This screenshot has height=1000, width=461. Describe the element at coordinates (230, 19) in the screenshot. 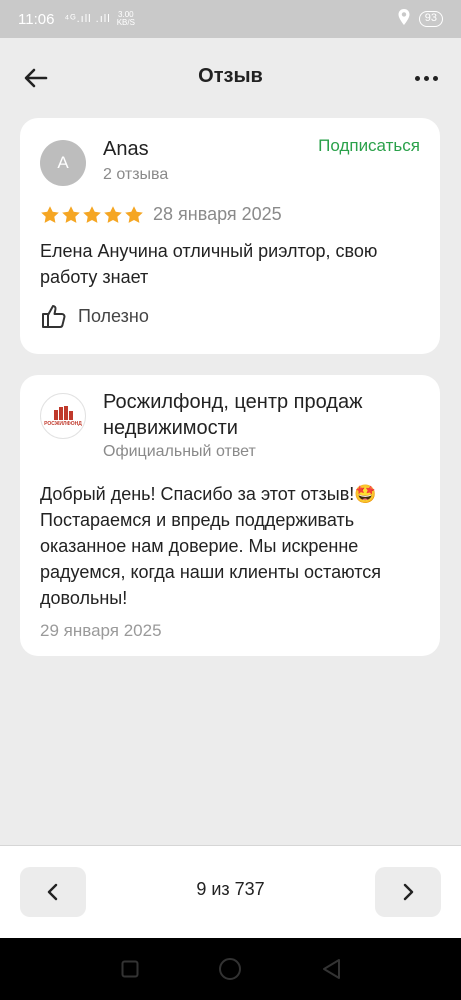

I see `status-bar: 11:06 ⁴ᴳ.ıll .ıll 3.00 KB/S 93` at that location.